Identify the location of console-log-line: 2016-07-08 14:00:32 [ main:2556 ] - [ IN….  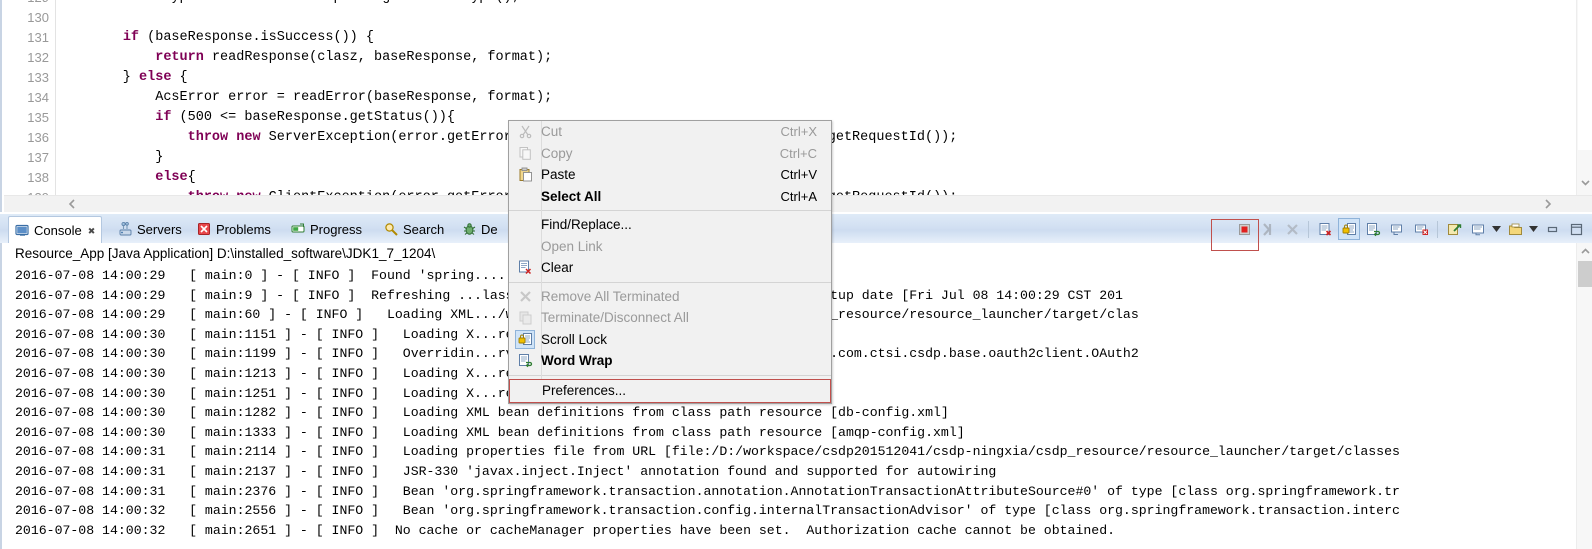
(707, 511).